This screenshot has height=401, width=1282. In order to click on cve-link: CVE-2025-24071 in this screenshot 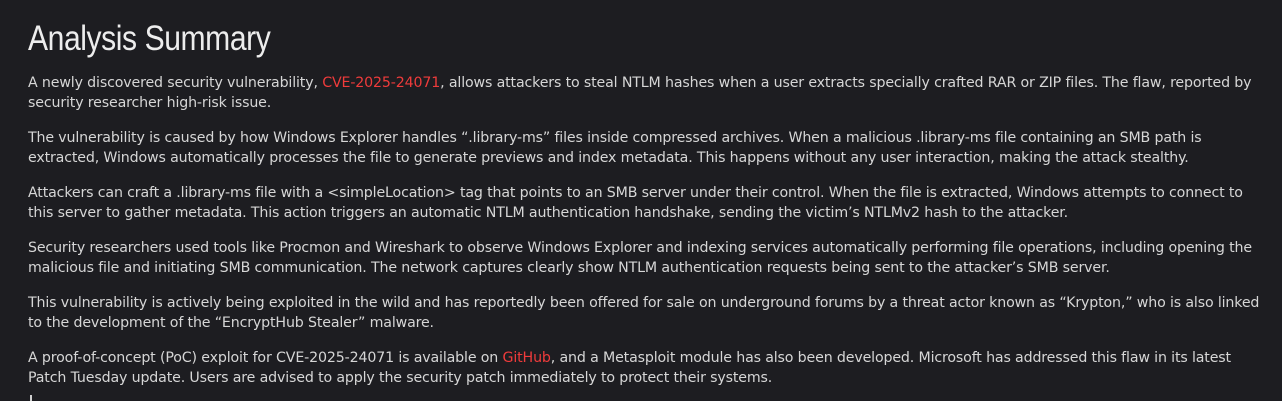, I will do `click(381, 83)`.